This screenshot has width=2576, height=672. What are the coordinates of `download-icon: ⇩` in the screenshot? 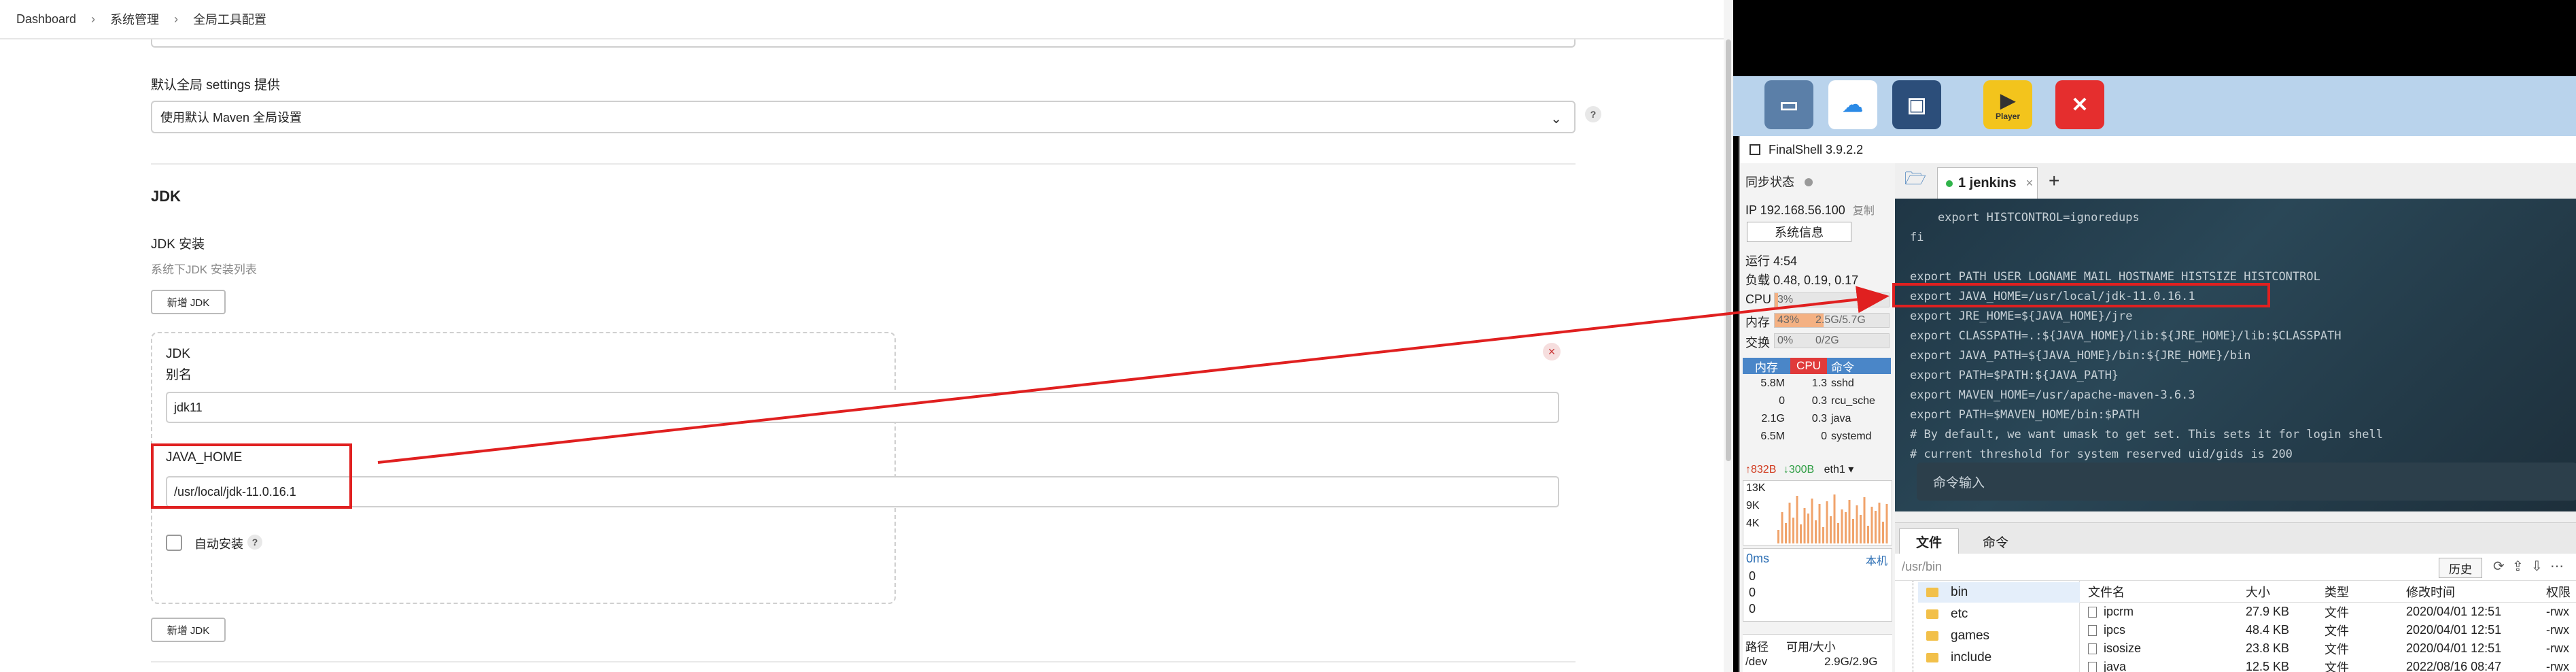 It's located at (2537, 566).